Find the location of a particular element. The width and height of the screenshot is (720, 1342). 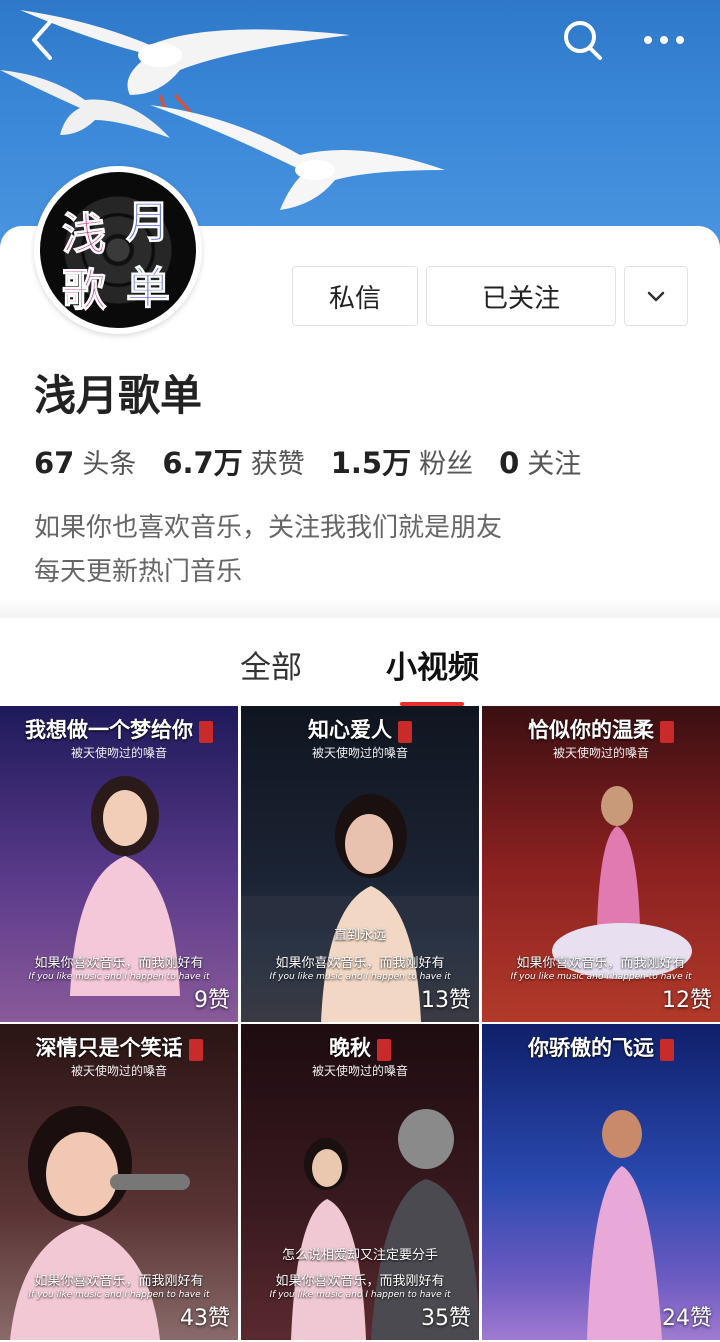

stat-number: 1.5万 is located at coordinates (371, 463).